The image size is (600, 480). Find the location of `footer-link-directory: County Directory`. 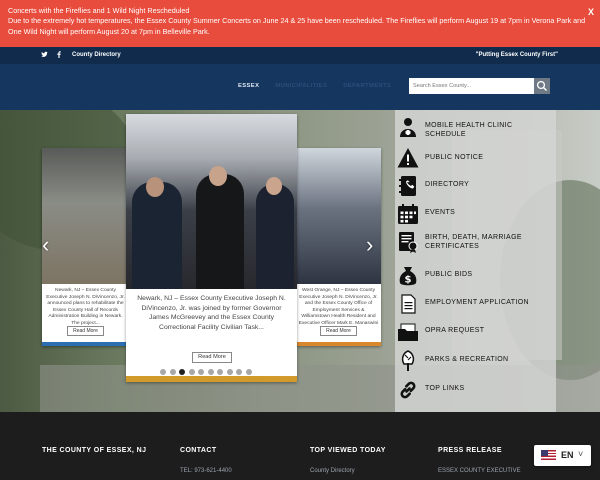

footer-link-directory: County Directory is located at coordinates (332, 471).